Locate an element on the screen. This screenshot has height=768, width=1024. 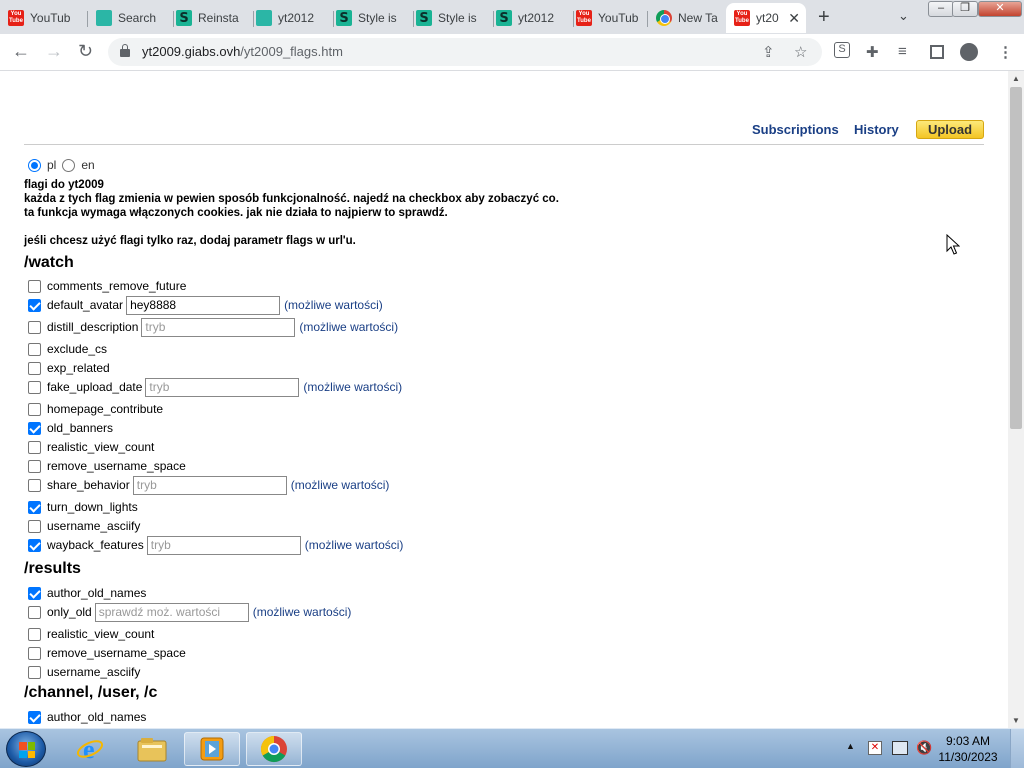
profile-avatar-icon is located at coordinates (969, 52).